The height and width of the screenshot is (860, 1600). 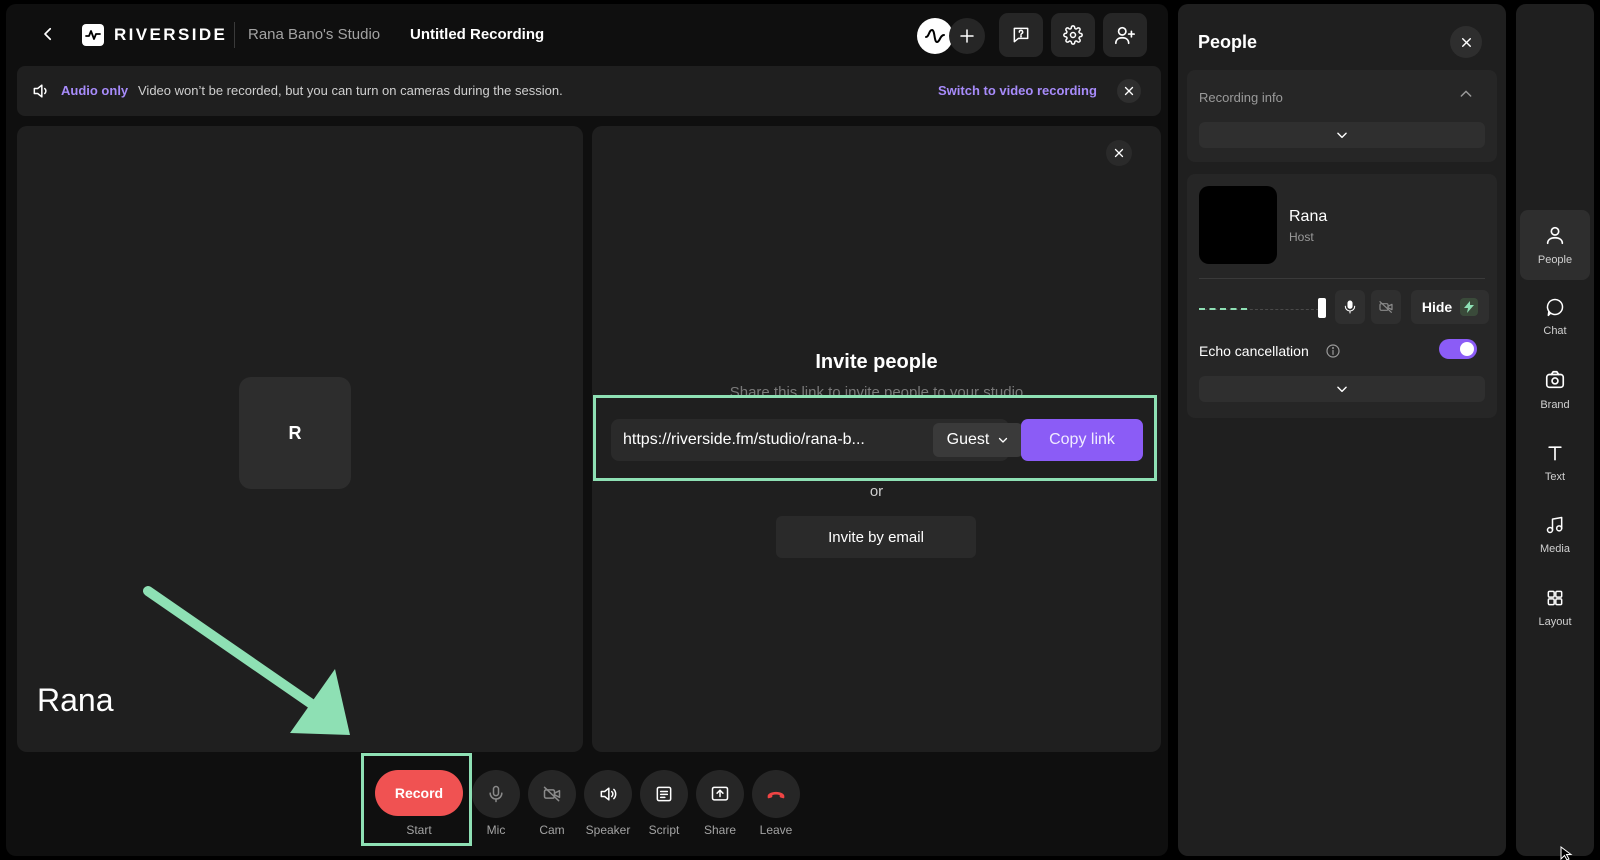 I want to click on people-panel-close-button, so click(x=1466, y=42).